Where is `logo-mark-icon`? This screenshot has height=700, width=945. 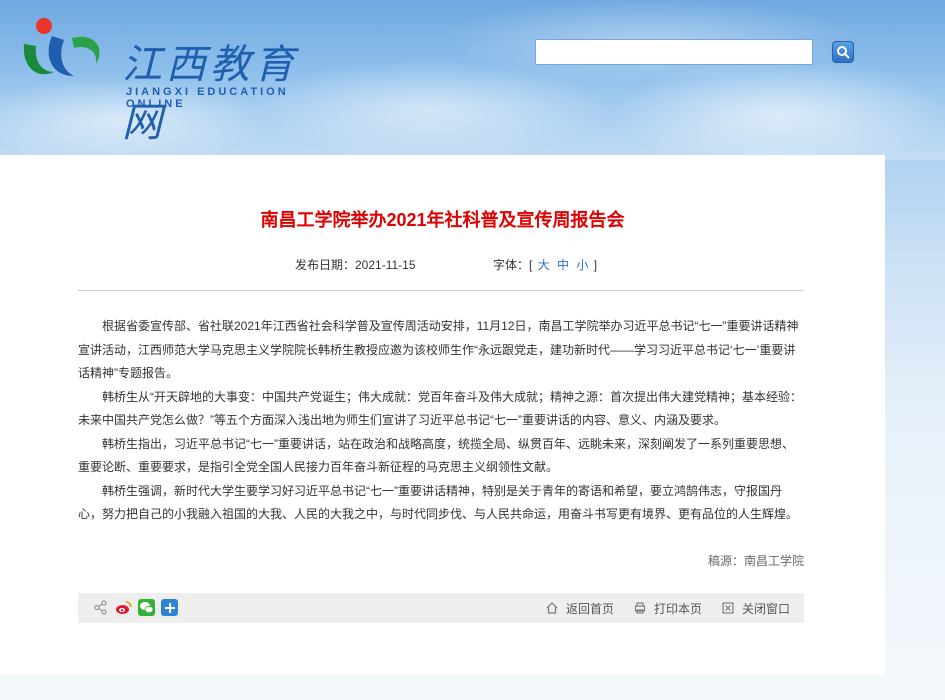 logo-mark-icon is located at coordinates (61, 47).